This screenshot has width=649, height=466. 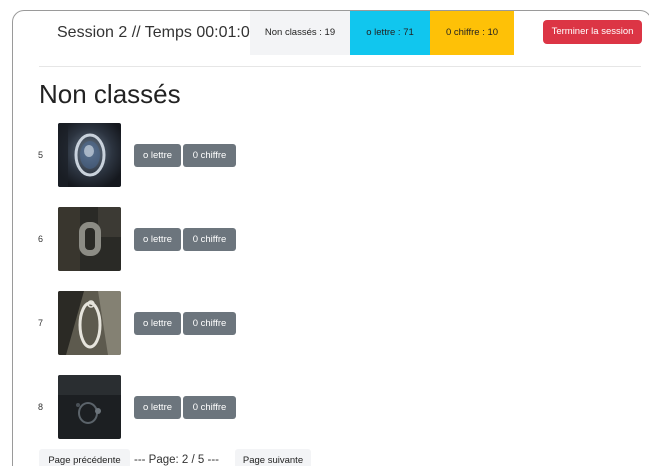 I want to click on header-divider, so click(x=340, y=66).